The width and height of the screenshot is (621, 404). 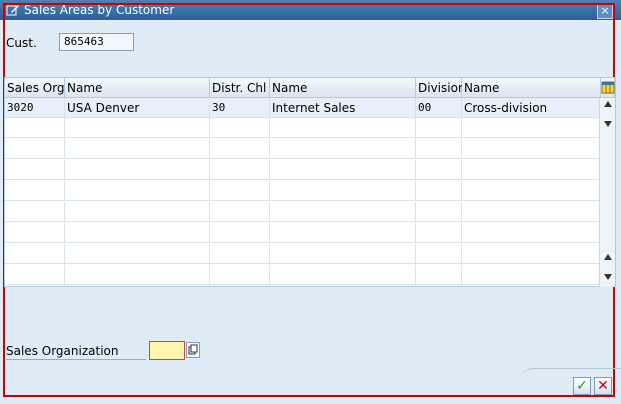 I want to click on cancel-button: ✕, so click(x=603, y=386).